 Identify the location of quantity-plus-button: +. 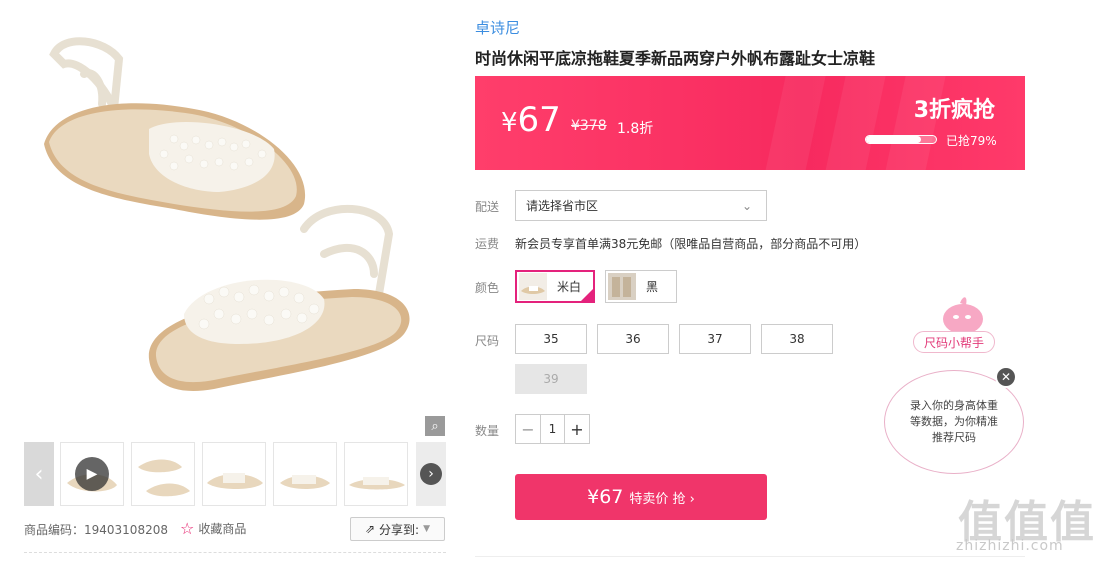
(577, 429).